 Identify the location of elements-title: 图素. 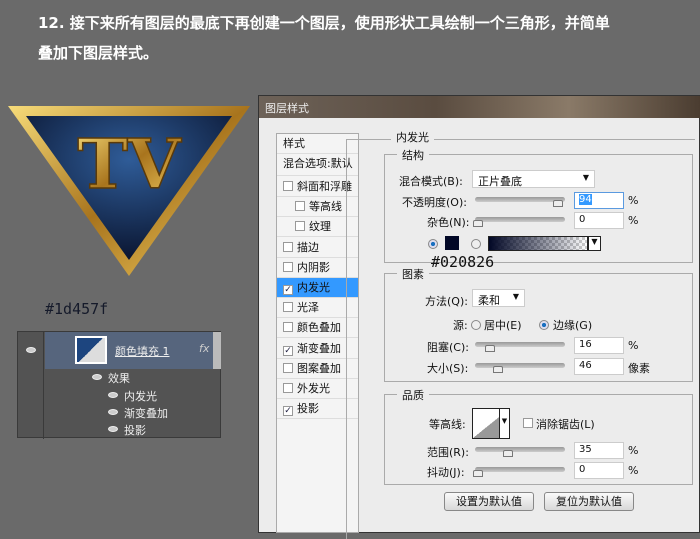
(413, 274).